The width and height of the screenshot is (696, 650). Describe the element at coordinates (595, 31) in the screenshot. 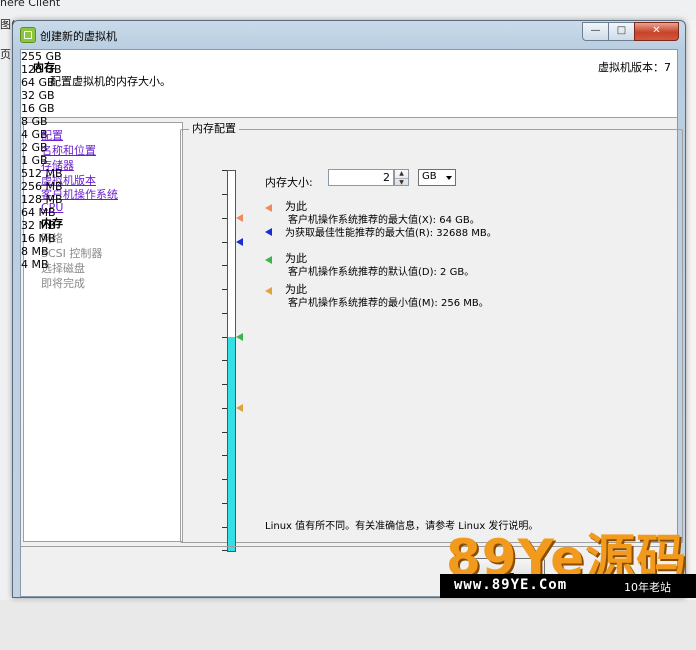

I see `minimize-button: —` at that location.